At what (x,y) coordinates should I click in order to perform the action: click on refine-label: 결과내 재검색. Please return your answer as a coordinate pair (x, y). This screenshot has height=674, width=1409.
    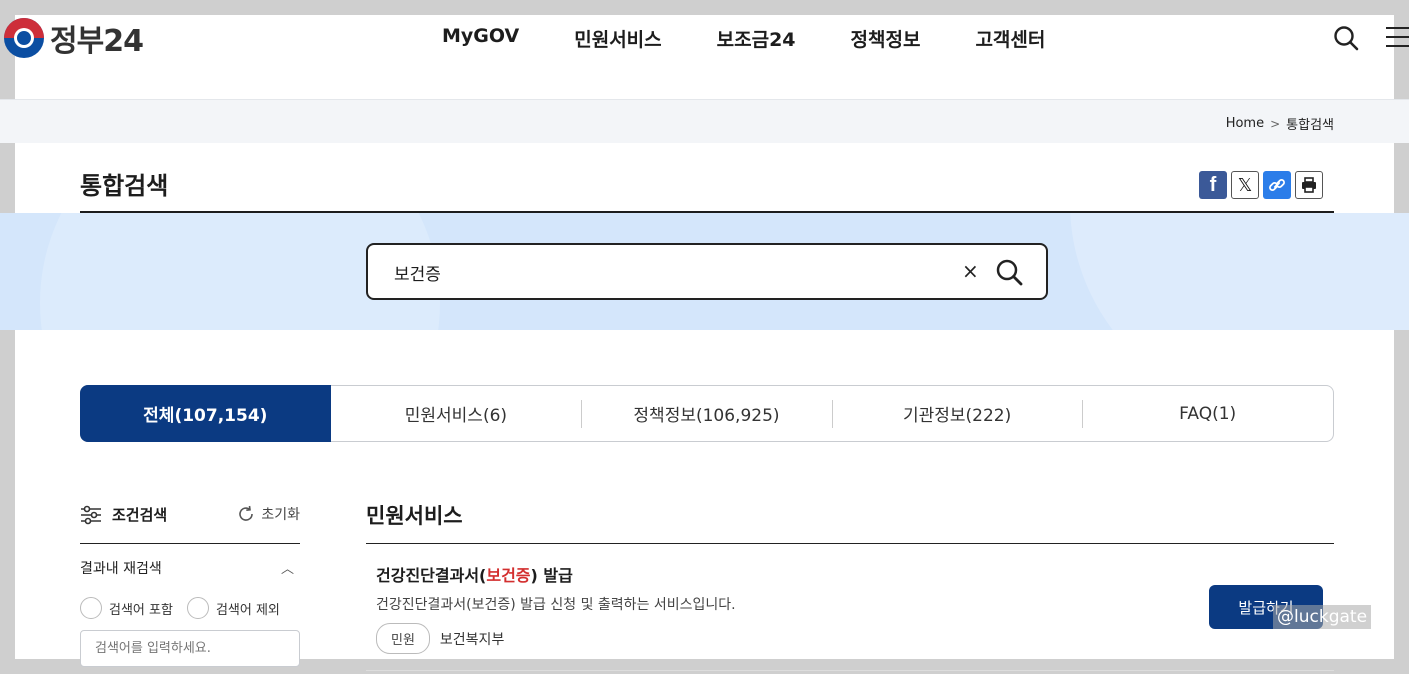
    Looking at the image, I should click on (121, 569).